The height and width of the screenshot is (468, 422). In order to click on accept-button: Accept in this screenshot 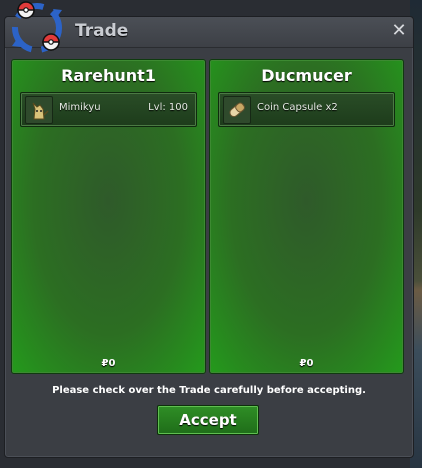, I will do `click(208, 420)`.